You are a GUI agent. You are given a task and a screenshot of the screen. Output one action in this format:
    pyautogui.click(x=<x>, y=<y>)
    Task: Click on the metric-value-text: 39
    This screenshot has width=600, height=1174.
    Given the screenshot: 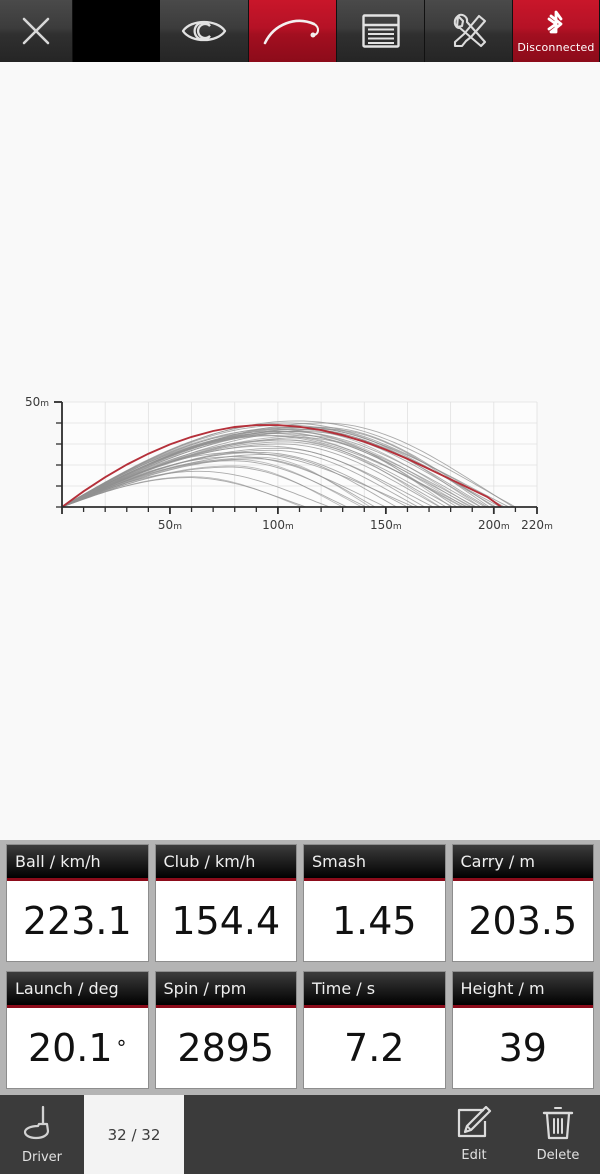 What is the action you would take?
    pyautogui.click(x=522, y=1048)
    